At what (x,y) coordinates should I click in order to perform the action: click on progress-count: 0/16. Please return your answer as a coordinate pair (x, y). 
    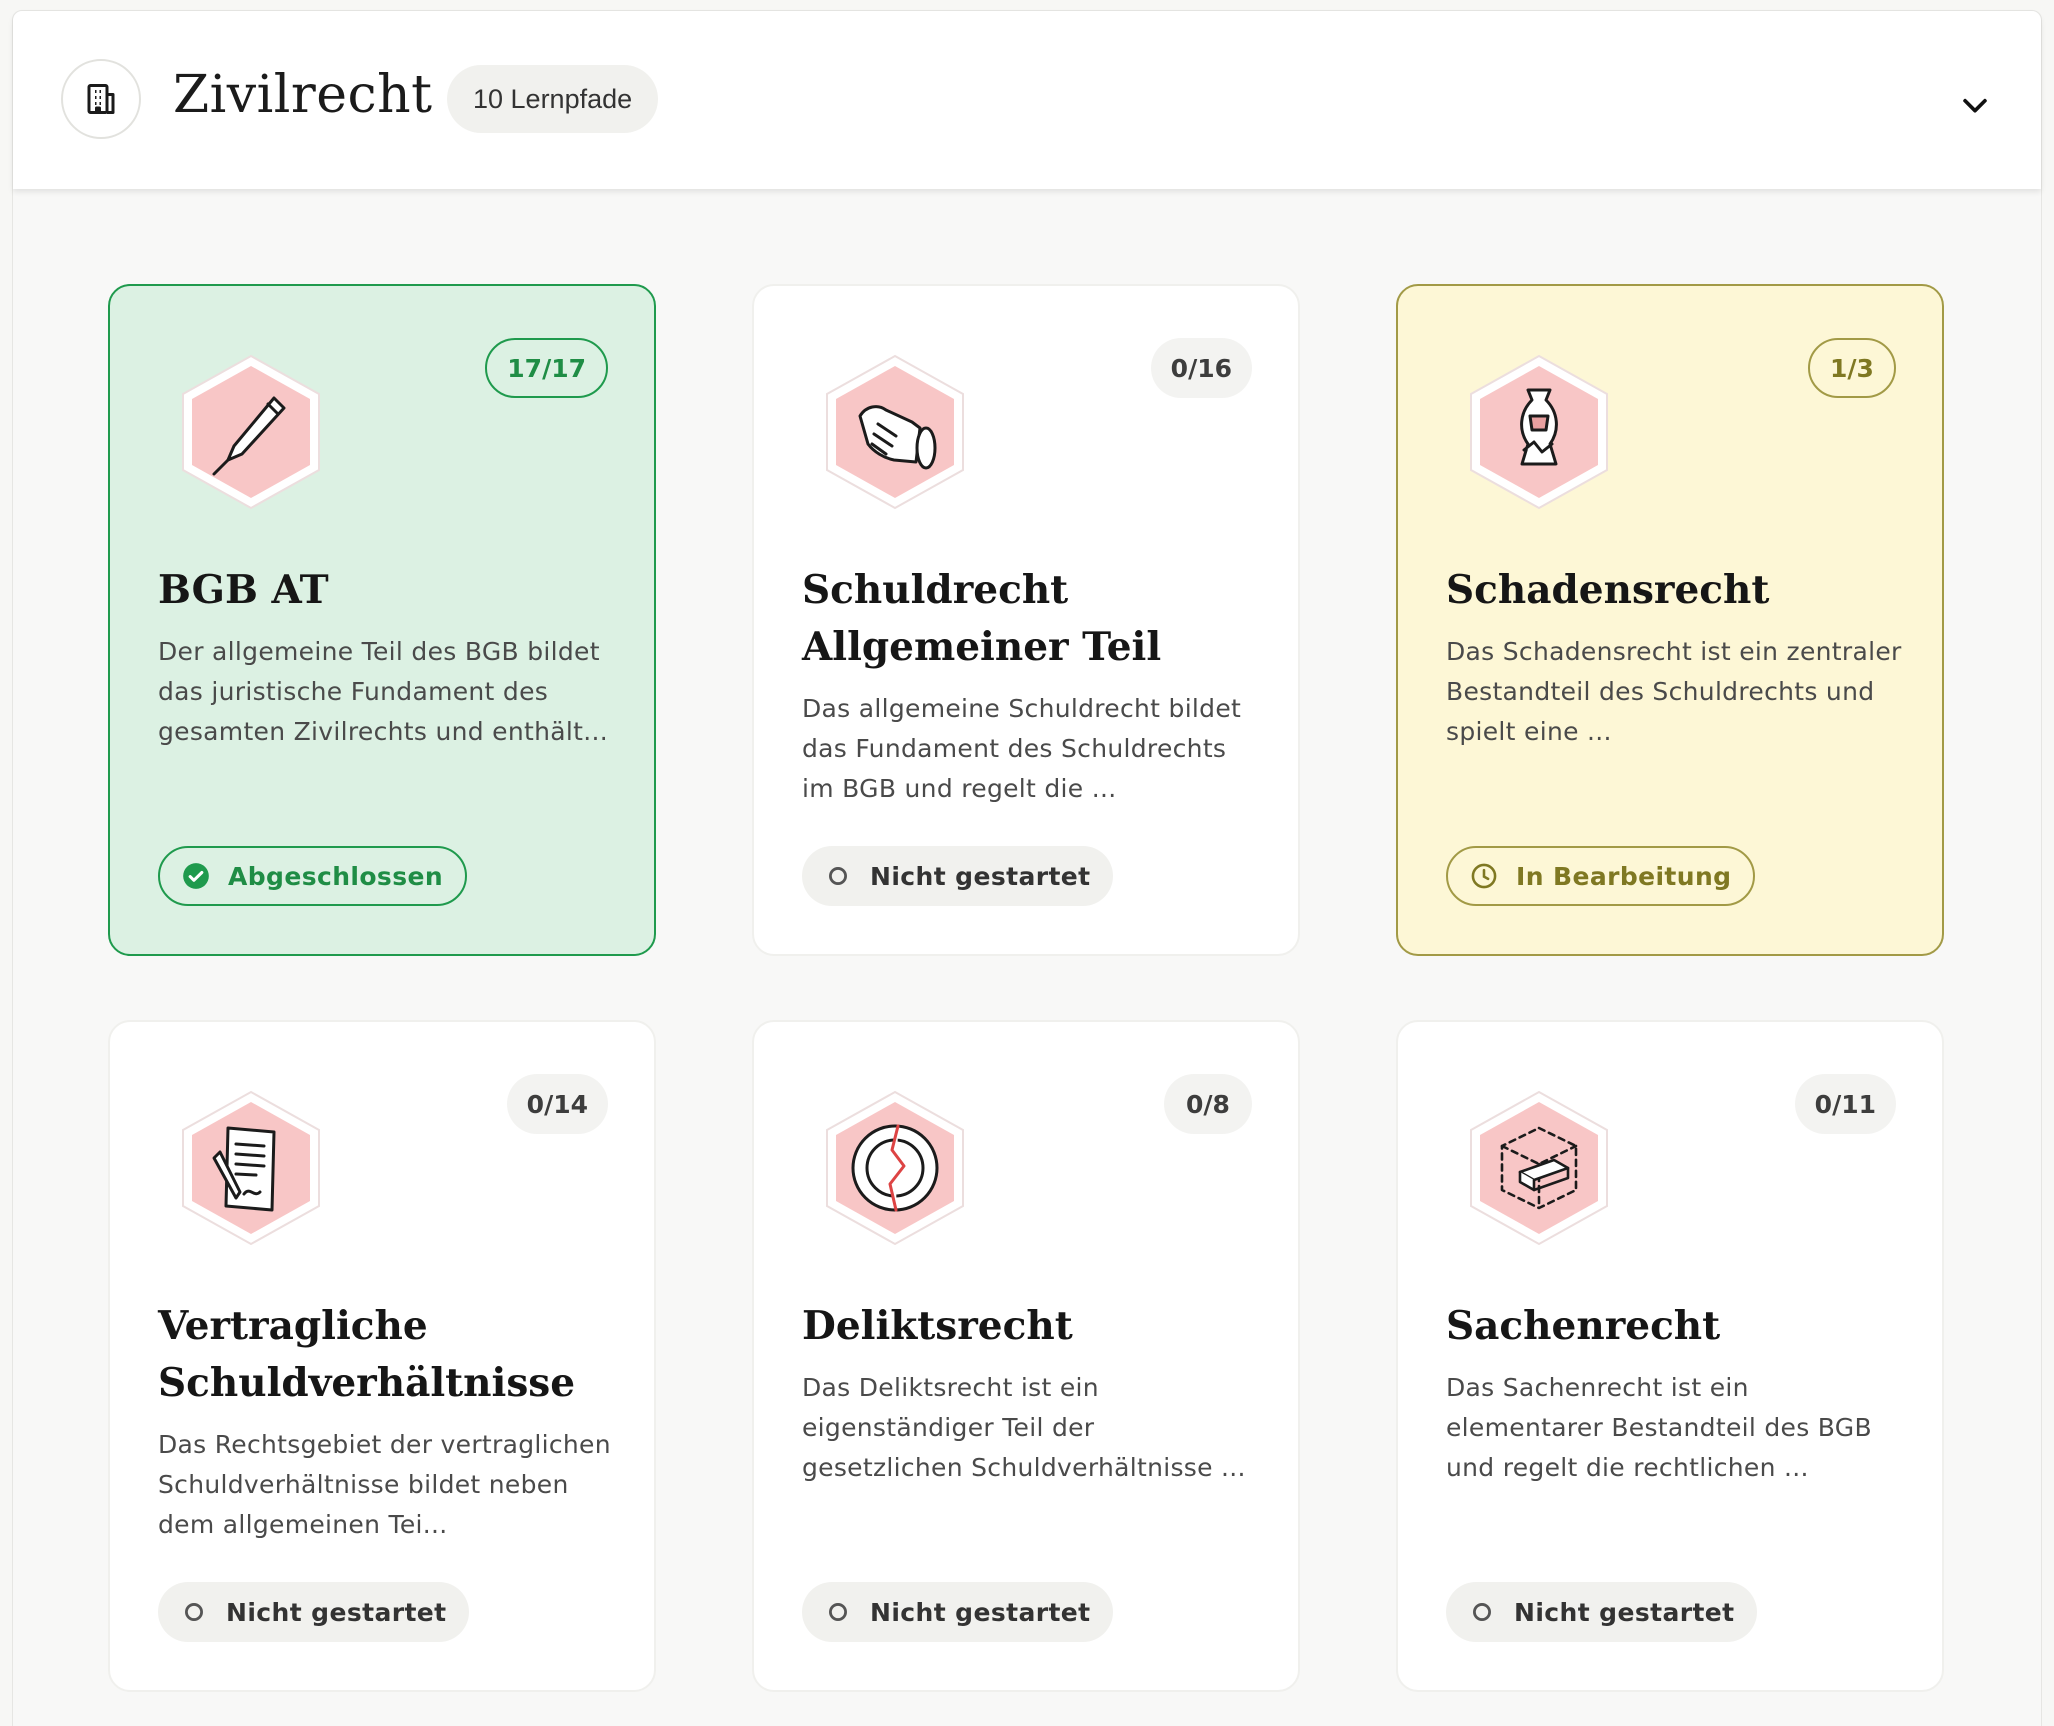
    Looking at the image, I should click on (1201, 368).